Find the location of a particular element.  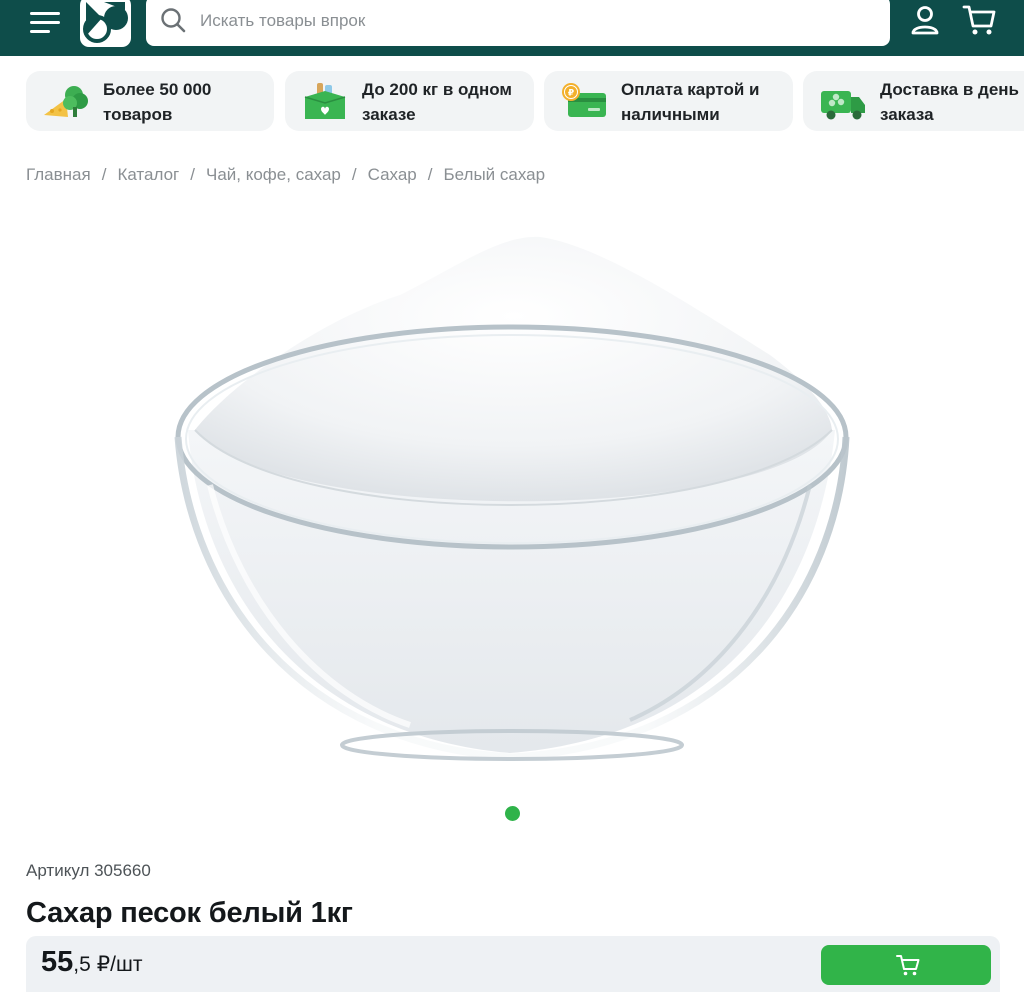

add-to-cart-button is located at coordinates (906, 965).